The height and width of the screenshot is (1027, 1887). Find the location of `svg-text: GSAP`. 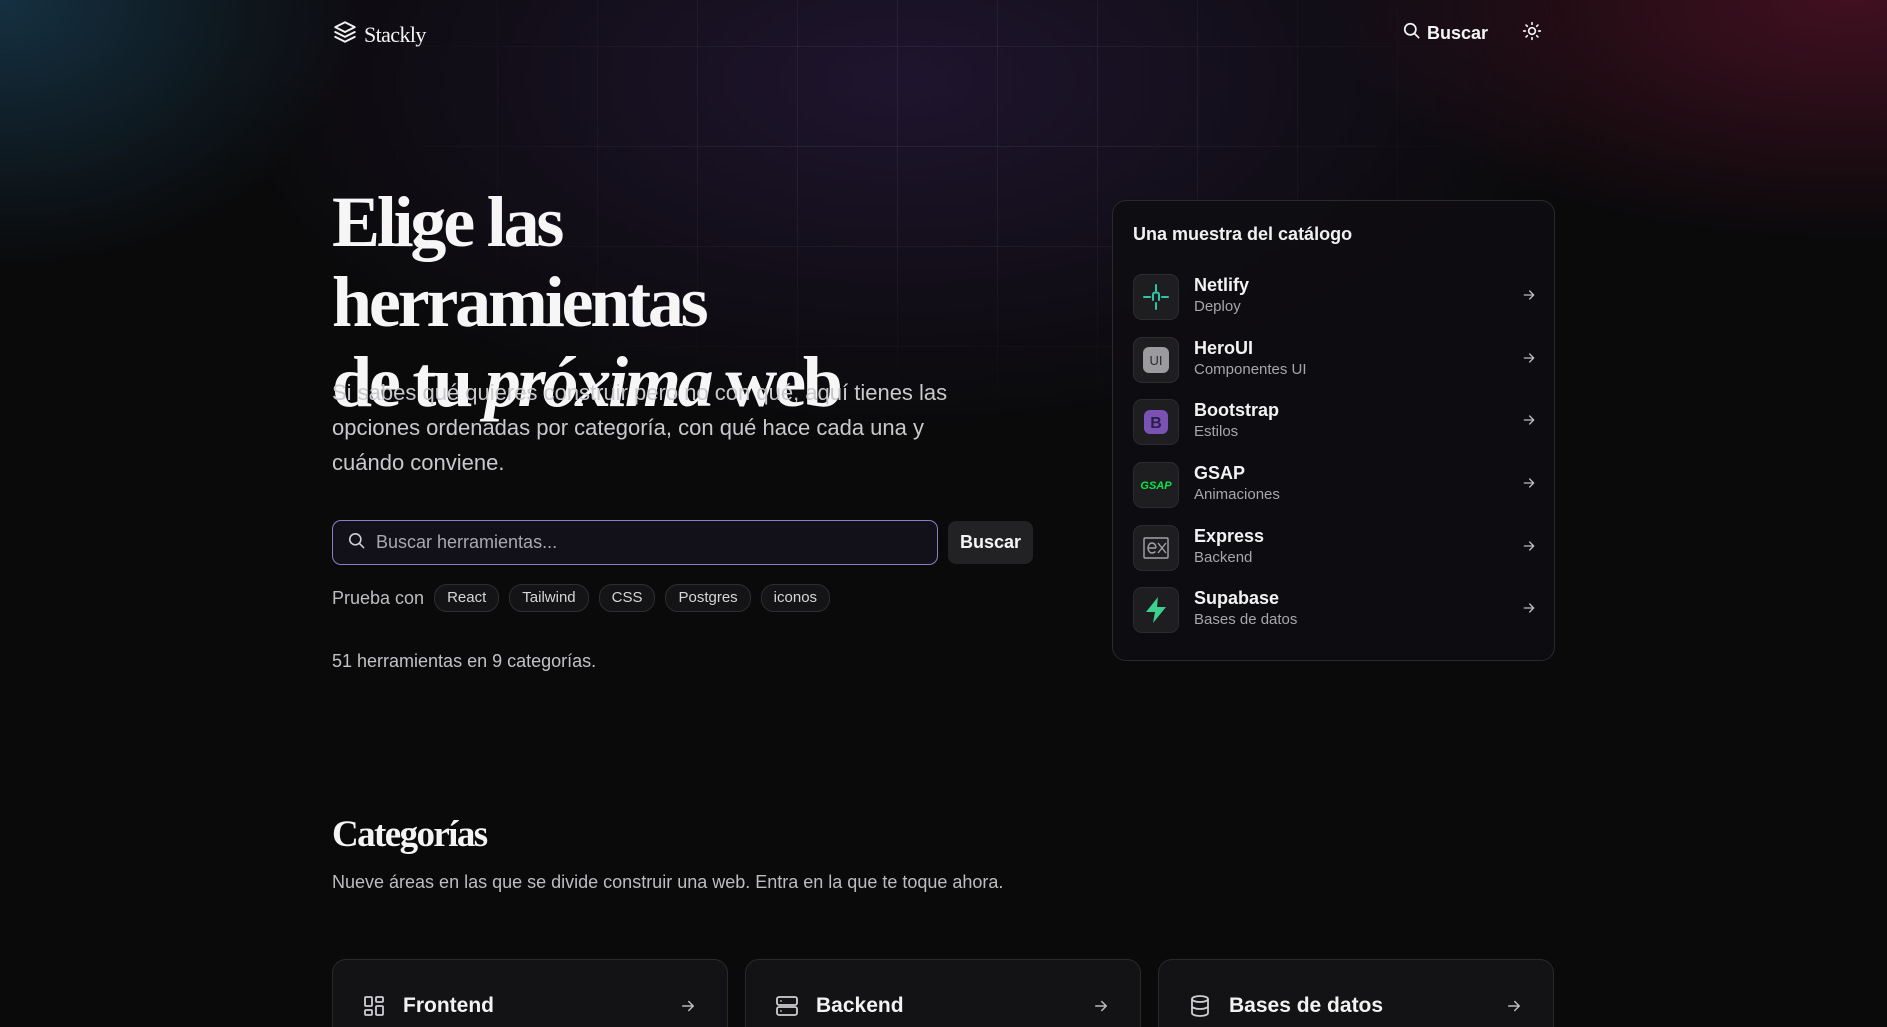

svg-text: GSAP is located at coordinates (1156, 486).